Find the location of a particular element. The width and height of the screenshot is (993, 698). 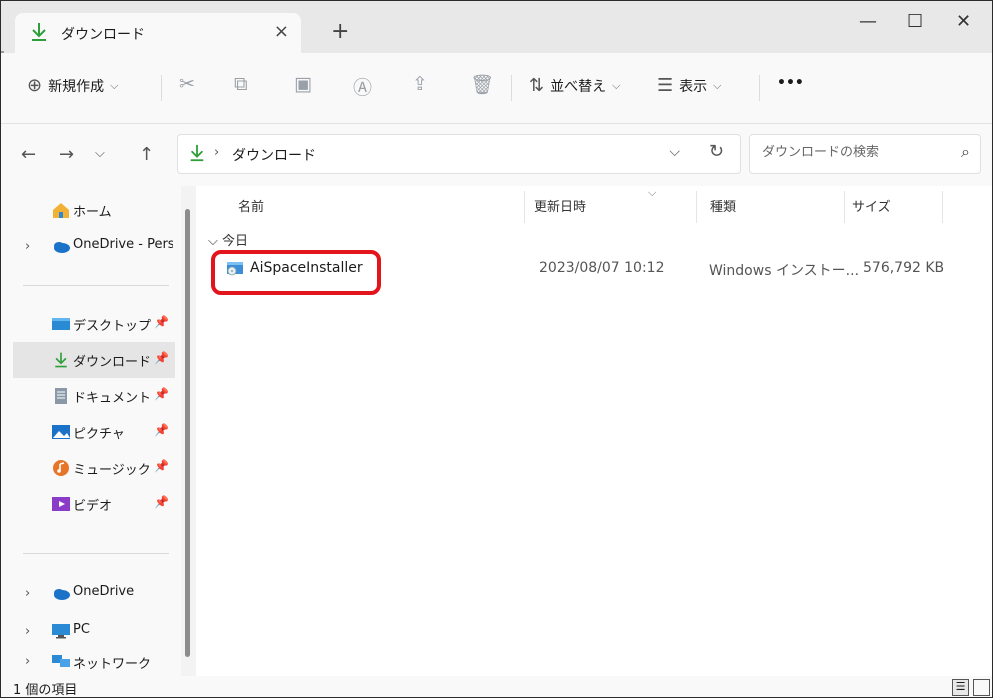

new-tab-button: + is located at coordinates (340, 31).